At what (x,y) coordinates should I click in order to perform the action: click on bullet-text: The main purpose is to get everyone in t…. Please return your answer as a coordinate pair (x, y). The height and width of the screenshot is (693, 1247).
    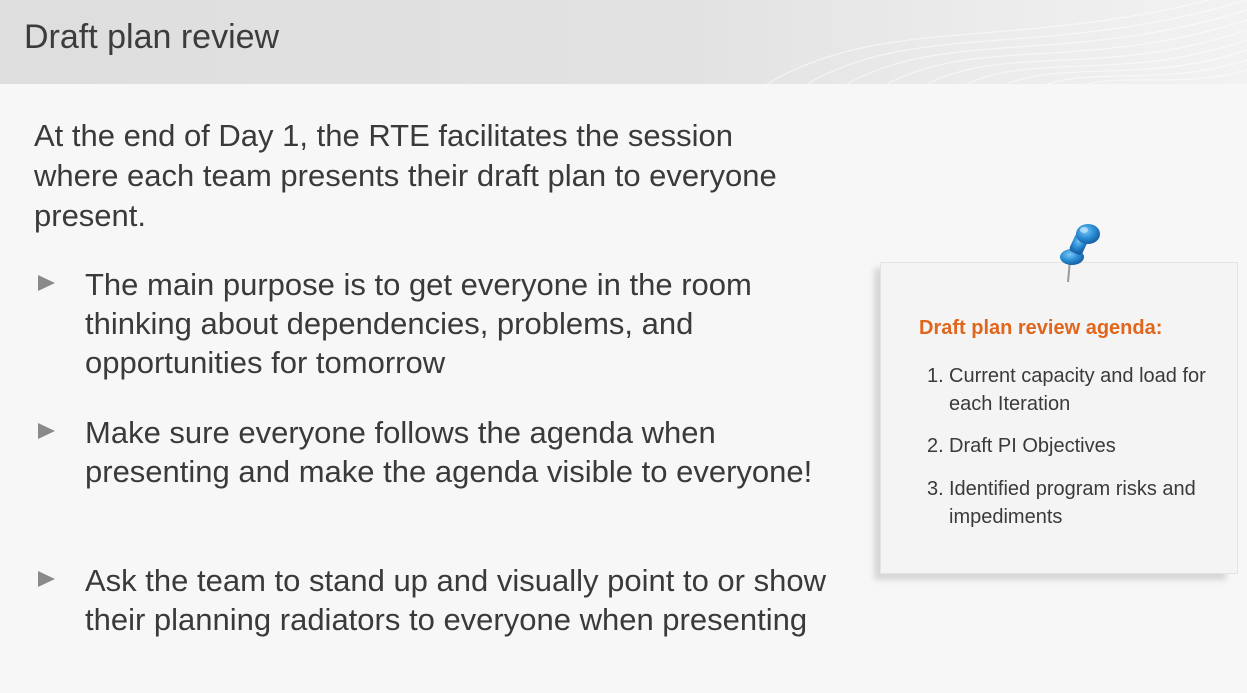
    Looking at the image, I should click on (418, 323).